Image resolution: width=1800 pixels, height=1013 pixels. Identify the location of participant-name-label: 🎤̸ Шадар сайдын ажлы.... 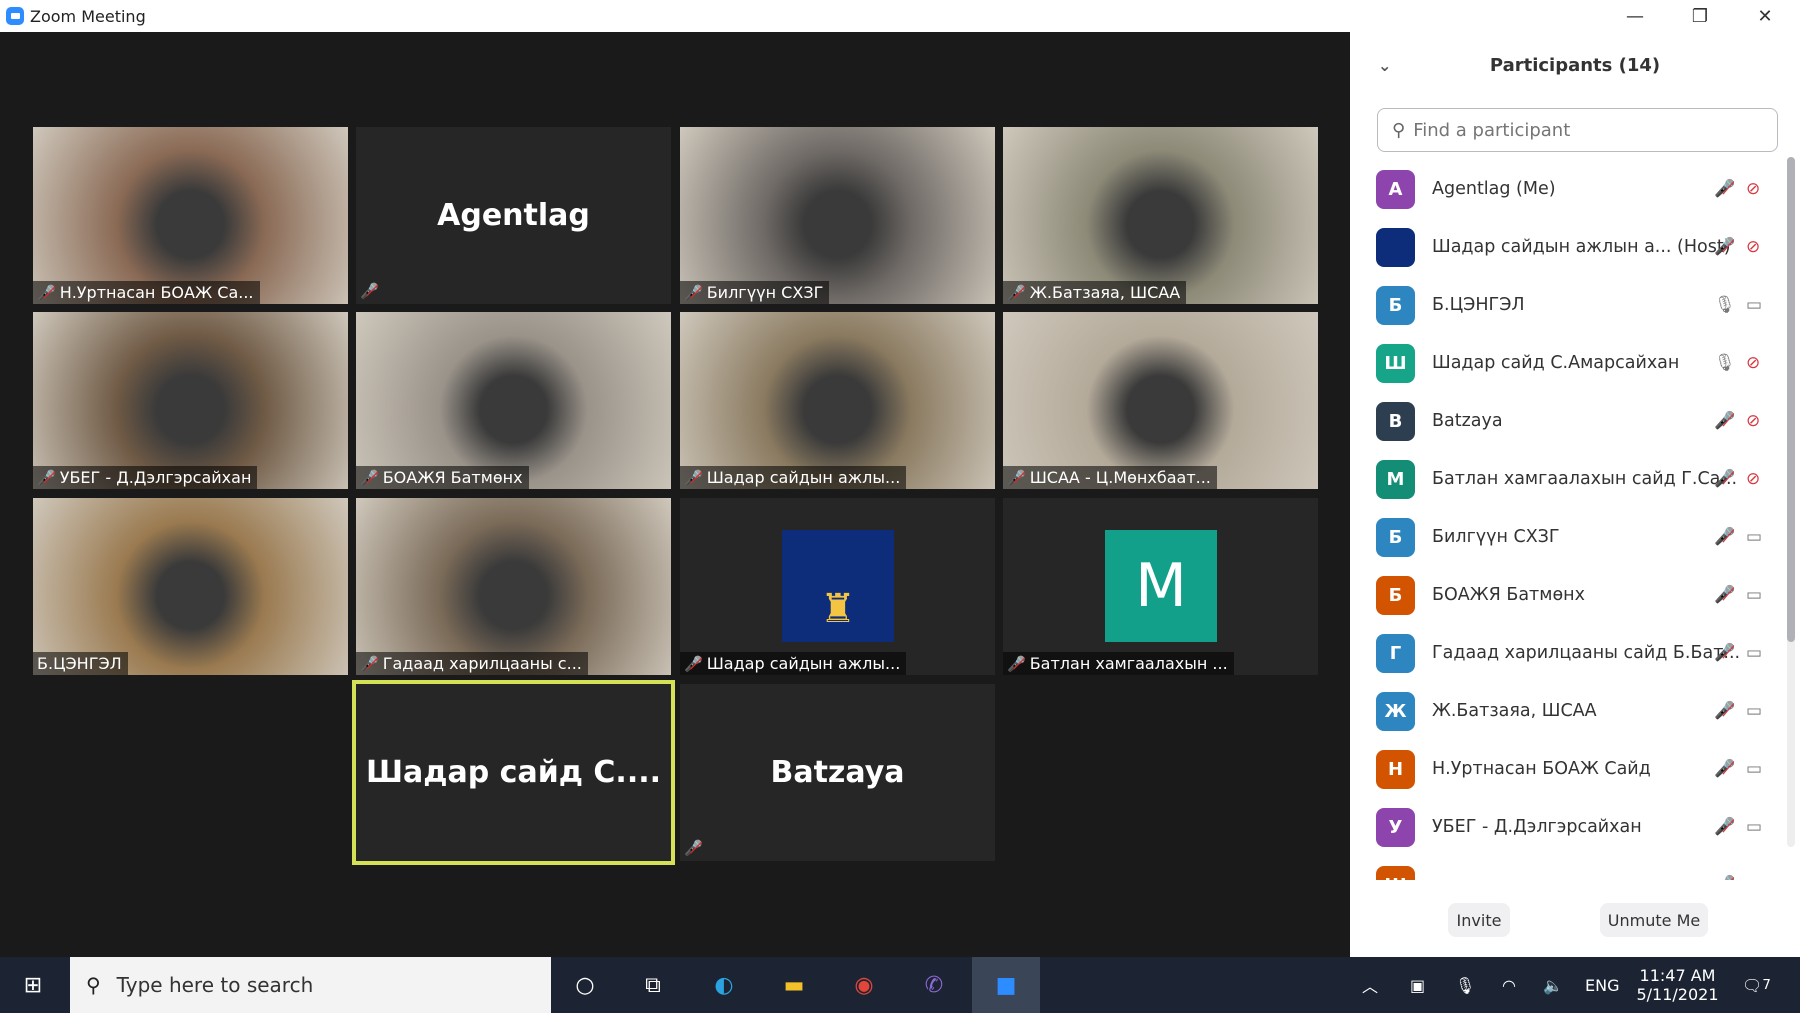
(793, 477).